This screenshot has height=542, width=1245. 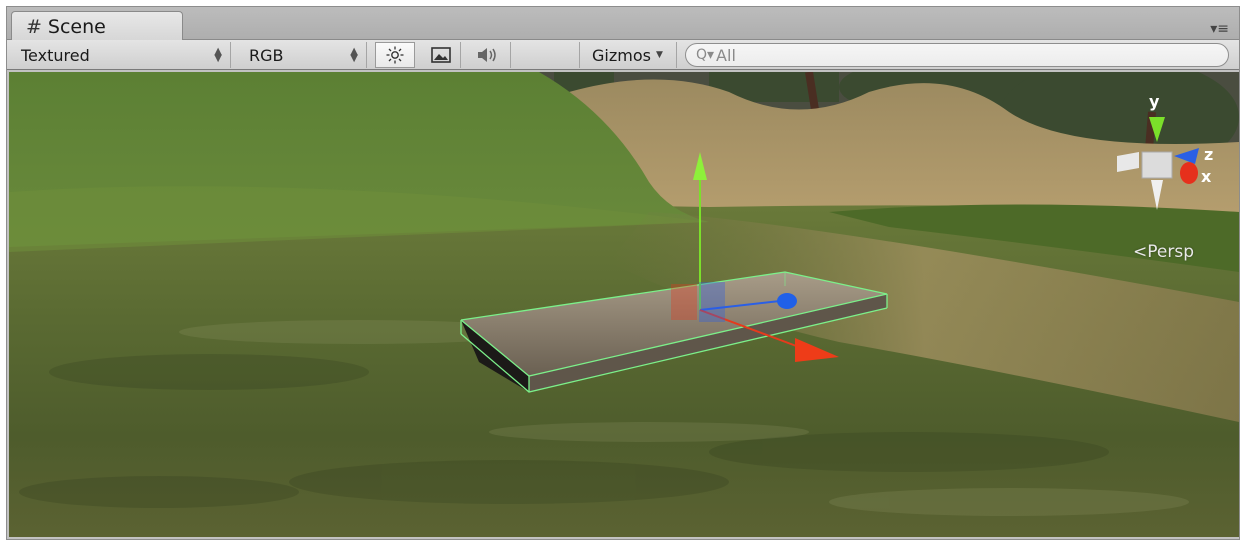 What do you see at coordinates (787, 301) in the screenshot?
I see `z-axis-handle` at bounding box center [787, 301].